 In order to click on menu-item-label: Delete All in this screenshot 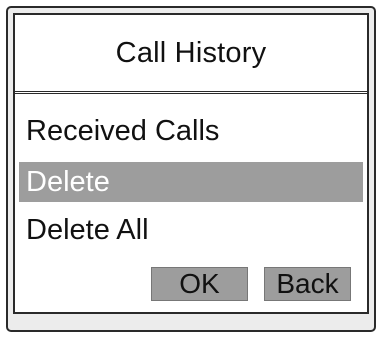, I will do `click(87, 229)`.